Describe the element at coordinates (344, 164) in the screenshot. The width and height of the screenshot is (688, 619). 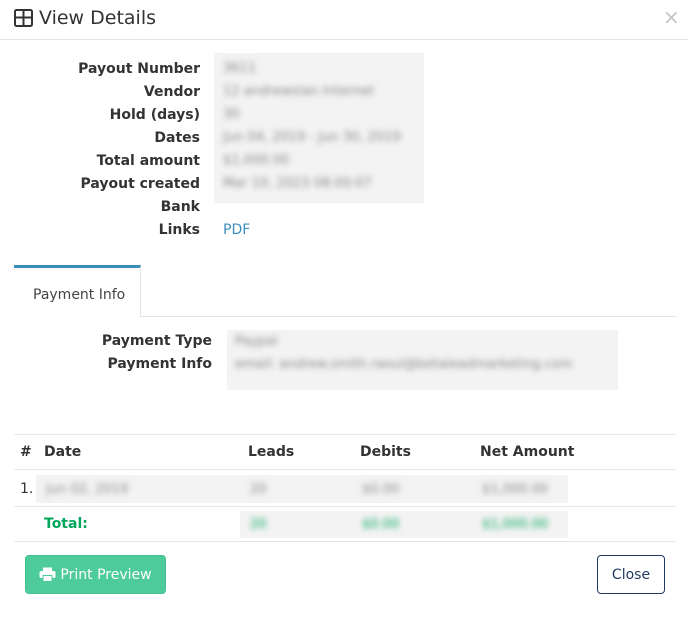
I see `detail-row-total-amount: Total amount $1,000.00` at that location.